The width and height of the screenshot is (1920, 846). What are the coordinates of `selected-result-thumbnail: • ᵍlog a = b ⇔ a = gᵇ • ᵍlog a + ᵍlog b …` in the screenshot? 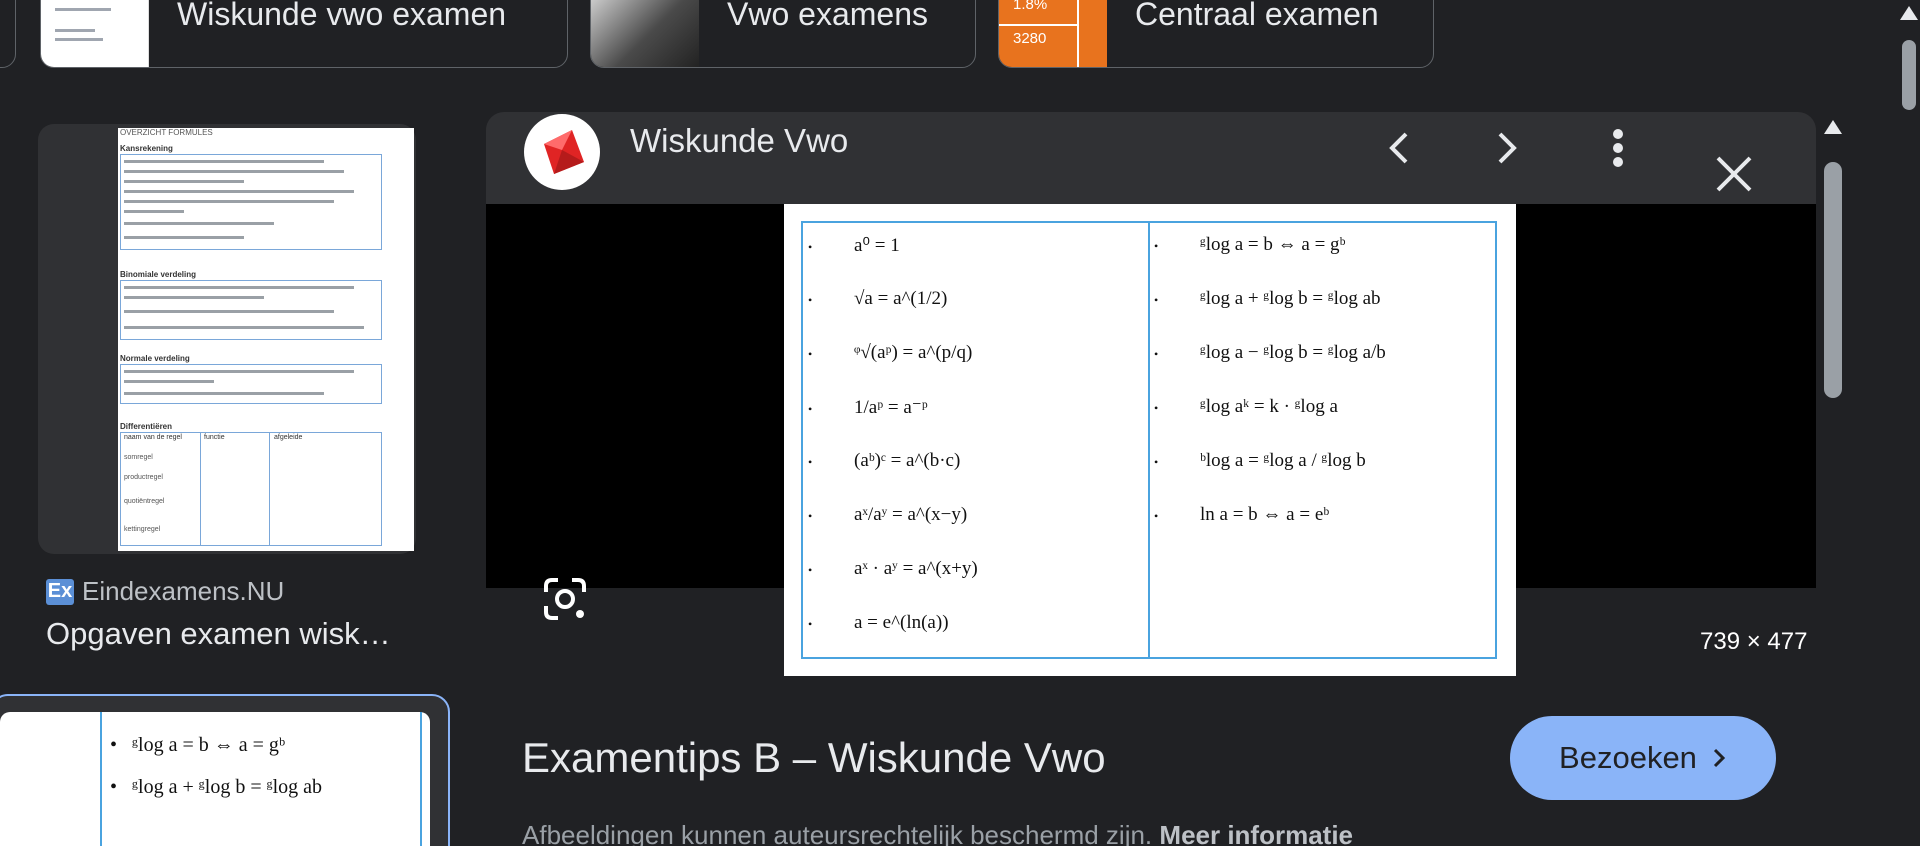 It's located at (215, 779).